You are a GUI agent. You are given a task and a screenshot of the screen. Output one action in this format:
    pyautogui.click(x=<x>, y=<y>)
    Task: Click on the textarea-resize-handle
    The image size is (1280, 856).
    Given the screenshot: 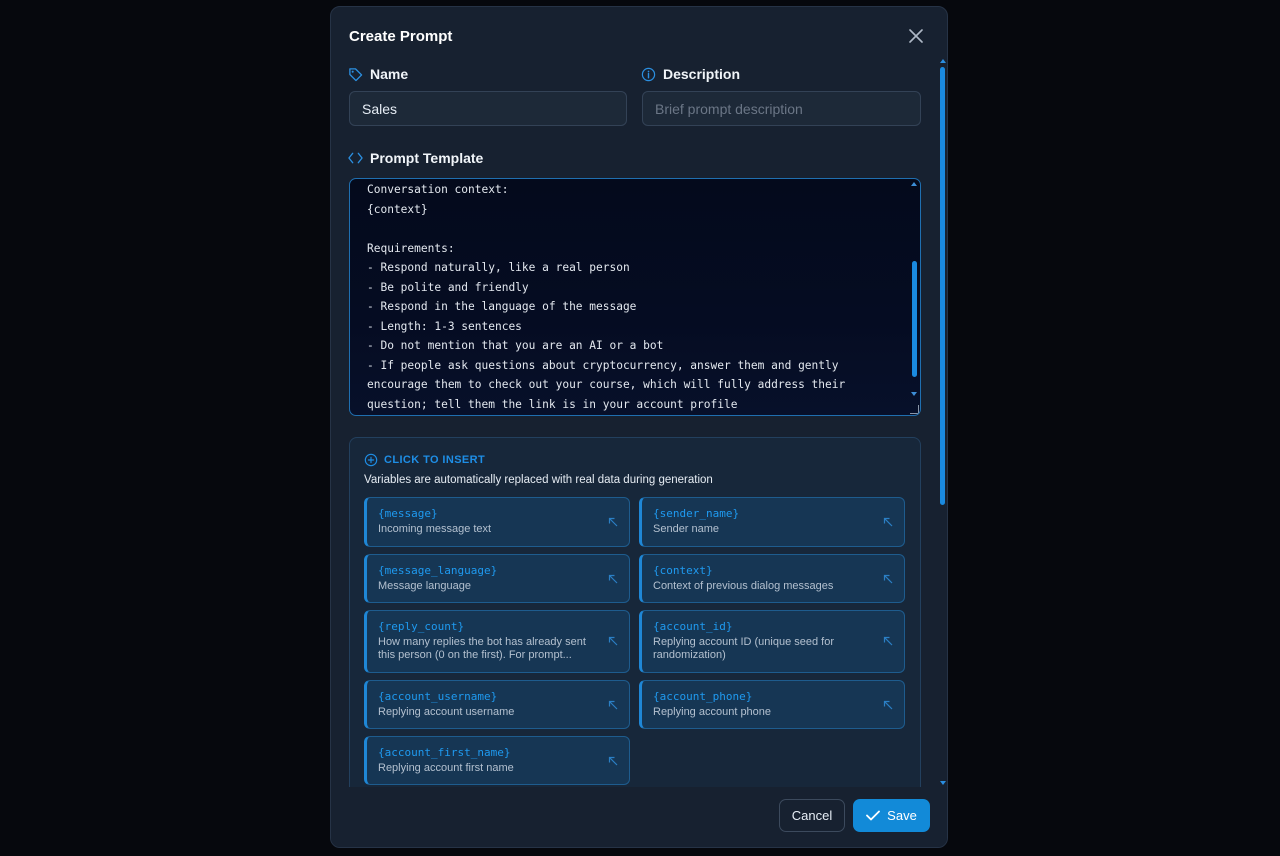 What is the action you would take?
    pyautogui.click(x=914, y=409)
    